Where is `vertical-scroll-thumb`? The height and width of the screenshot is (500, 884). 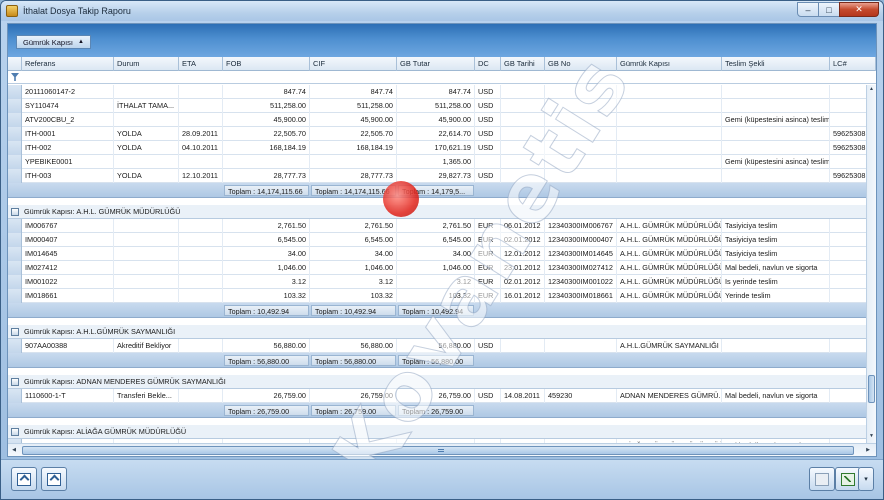
vertical-scroll-thumb is located at coordinates (871, 389).